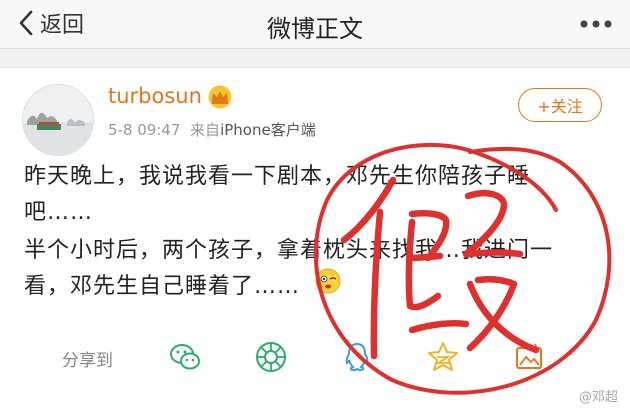 The height and width of the screenshot is (410, 630). I want to click on post-timestamp: 5-8 09:47, so click(144, 130).